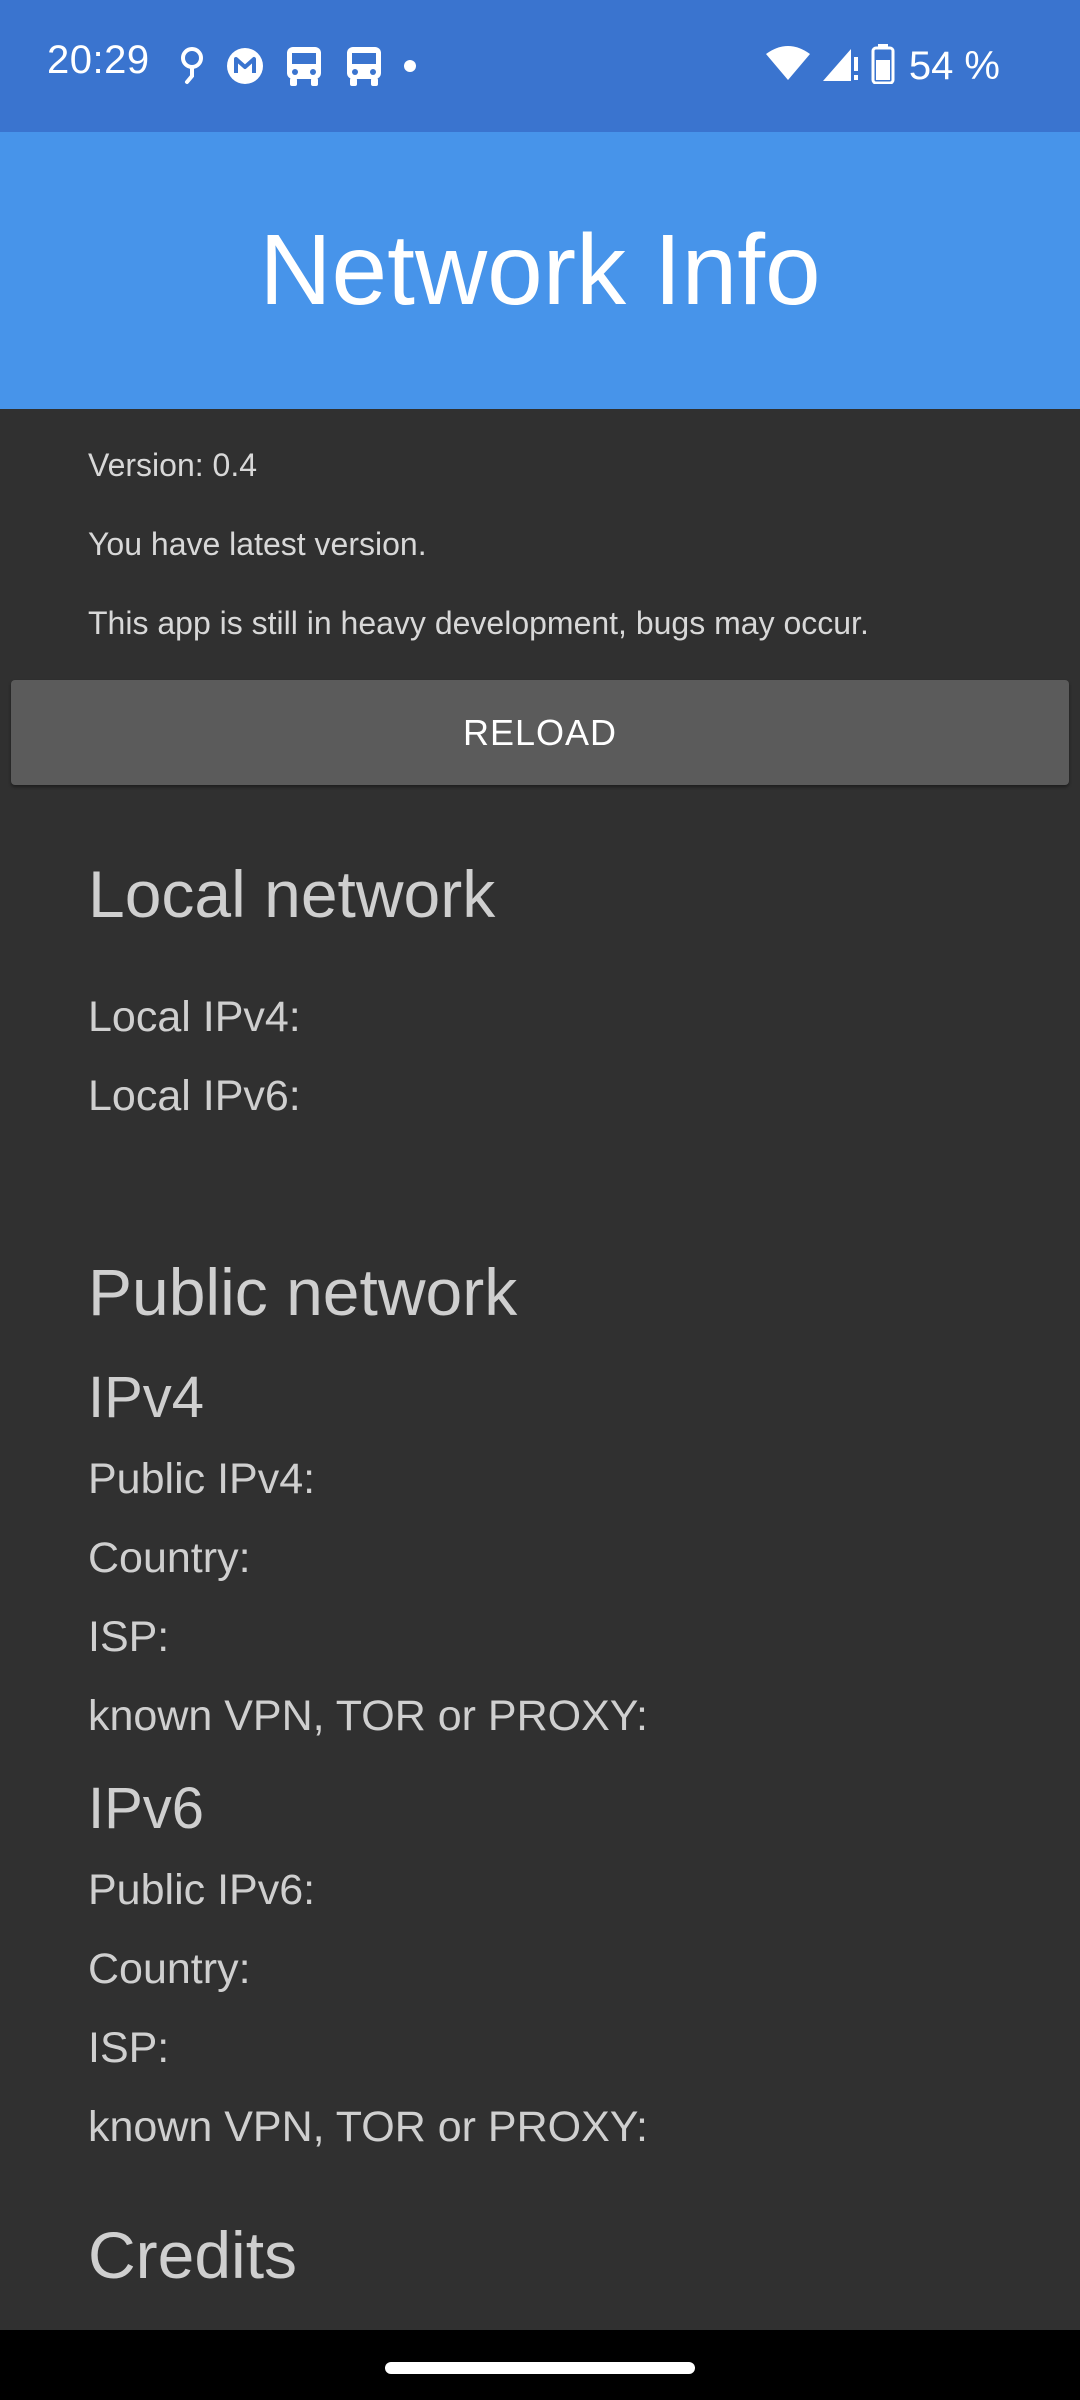  I want to click on cell-signal-icon, so click(841, 66).